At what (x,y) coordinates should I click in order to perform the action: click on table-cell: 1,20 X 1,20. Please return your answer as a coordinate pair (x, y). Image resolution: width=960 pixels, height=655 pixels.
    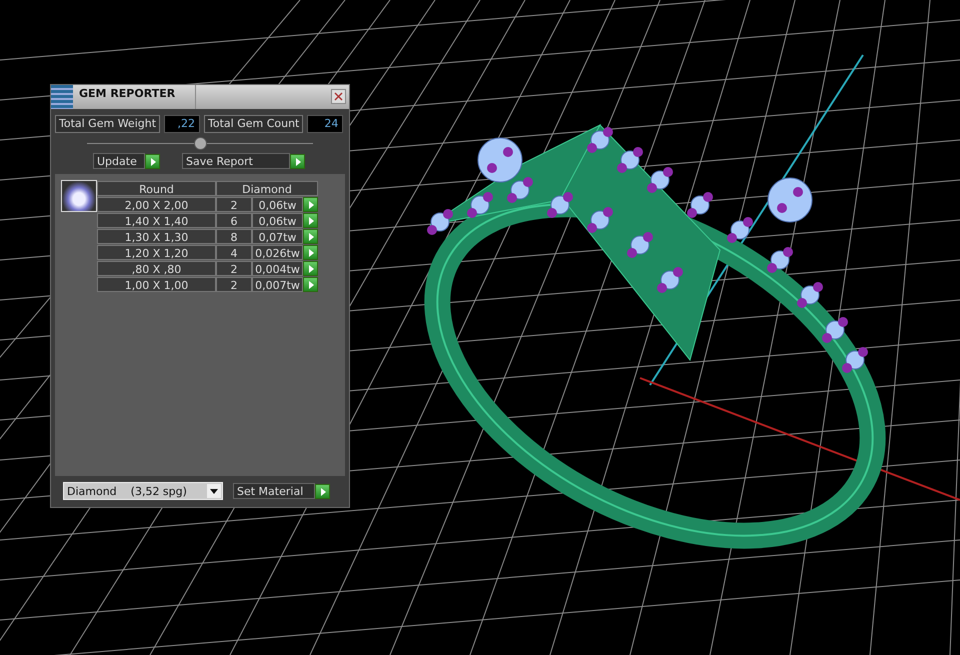
    Looking at the image, I should click on (156, 252).